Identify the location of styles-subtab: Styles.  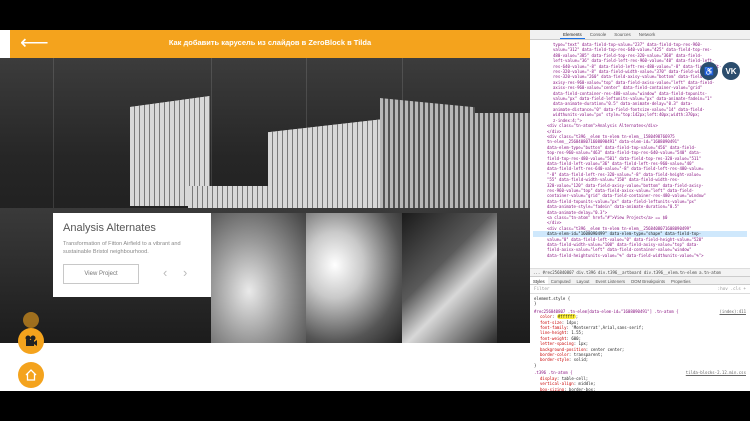
(539, 280).